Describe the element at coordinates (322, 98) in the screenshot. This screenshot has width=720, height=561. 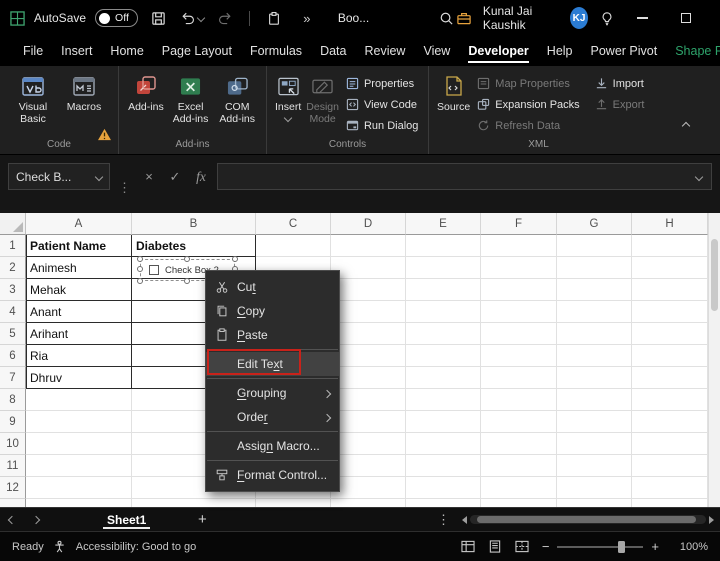
I see `design-mode-button: Design Mode` at that location.